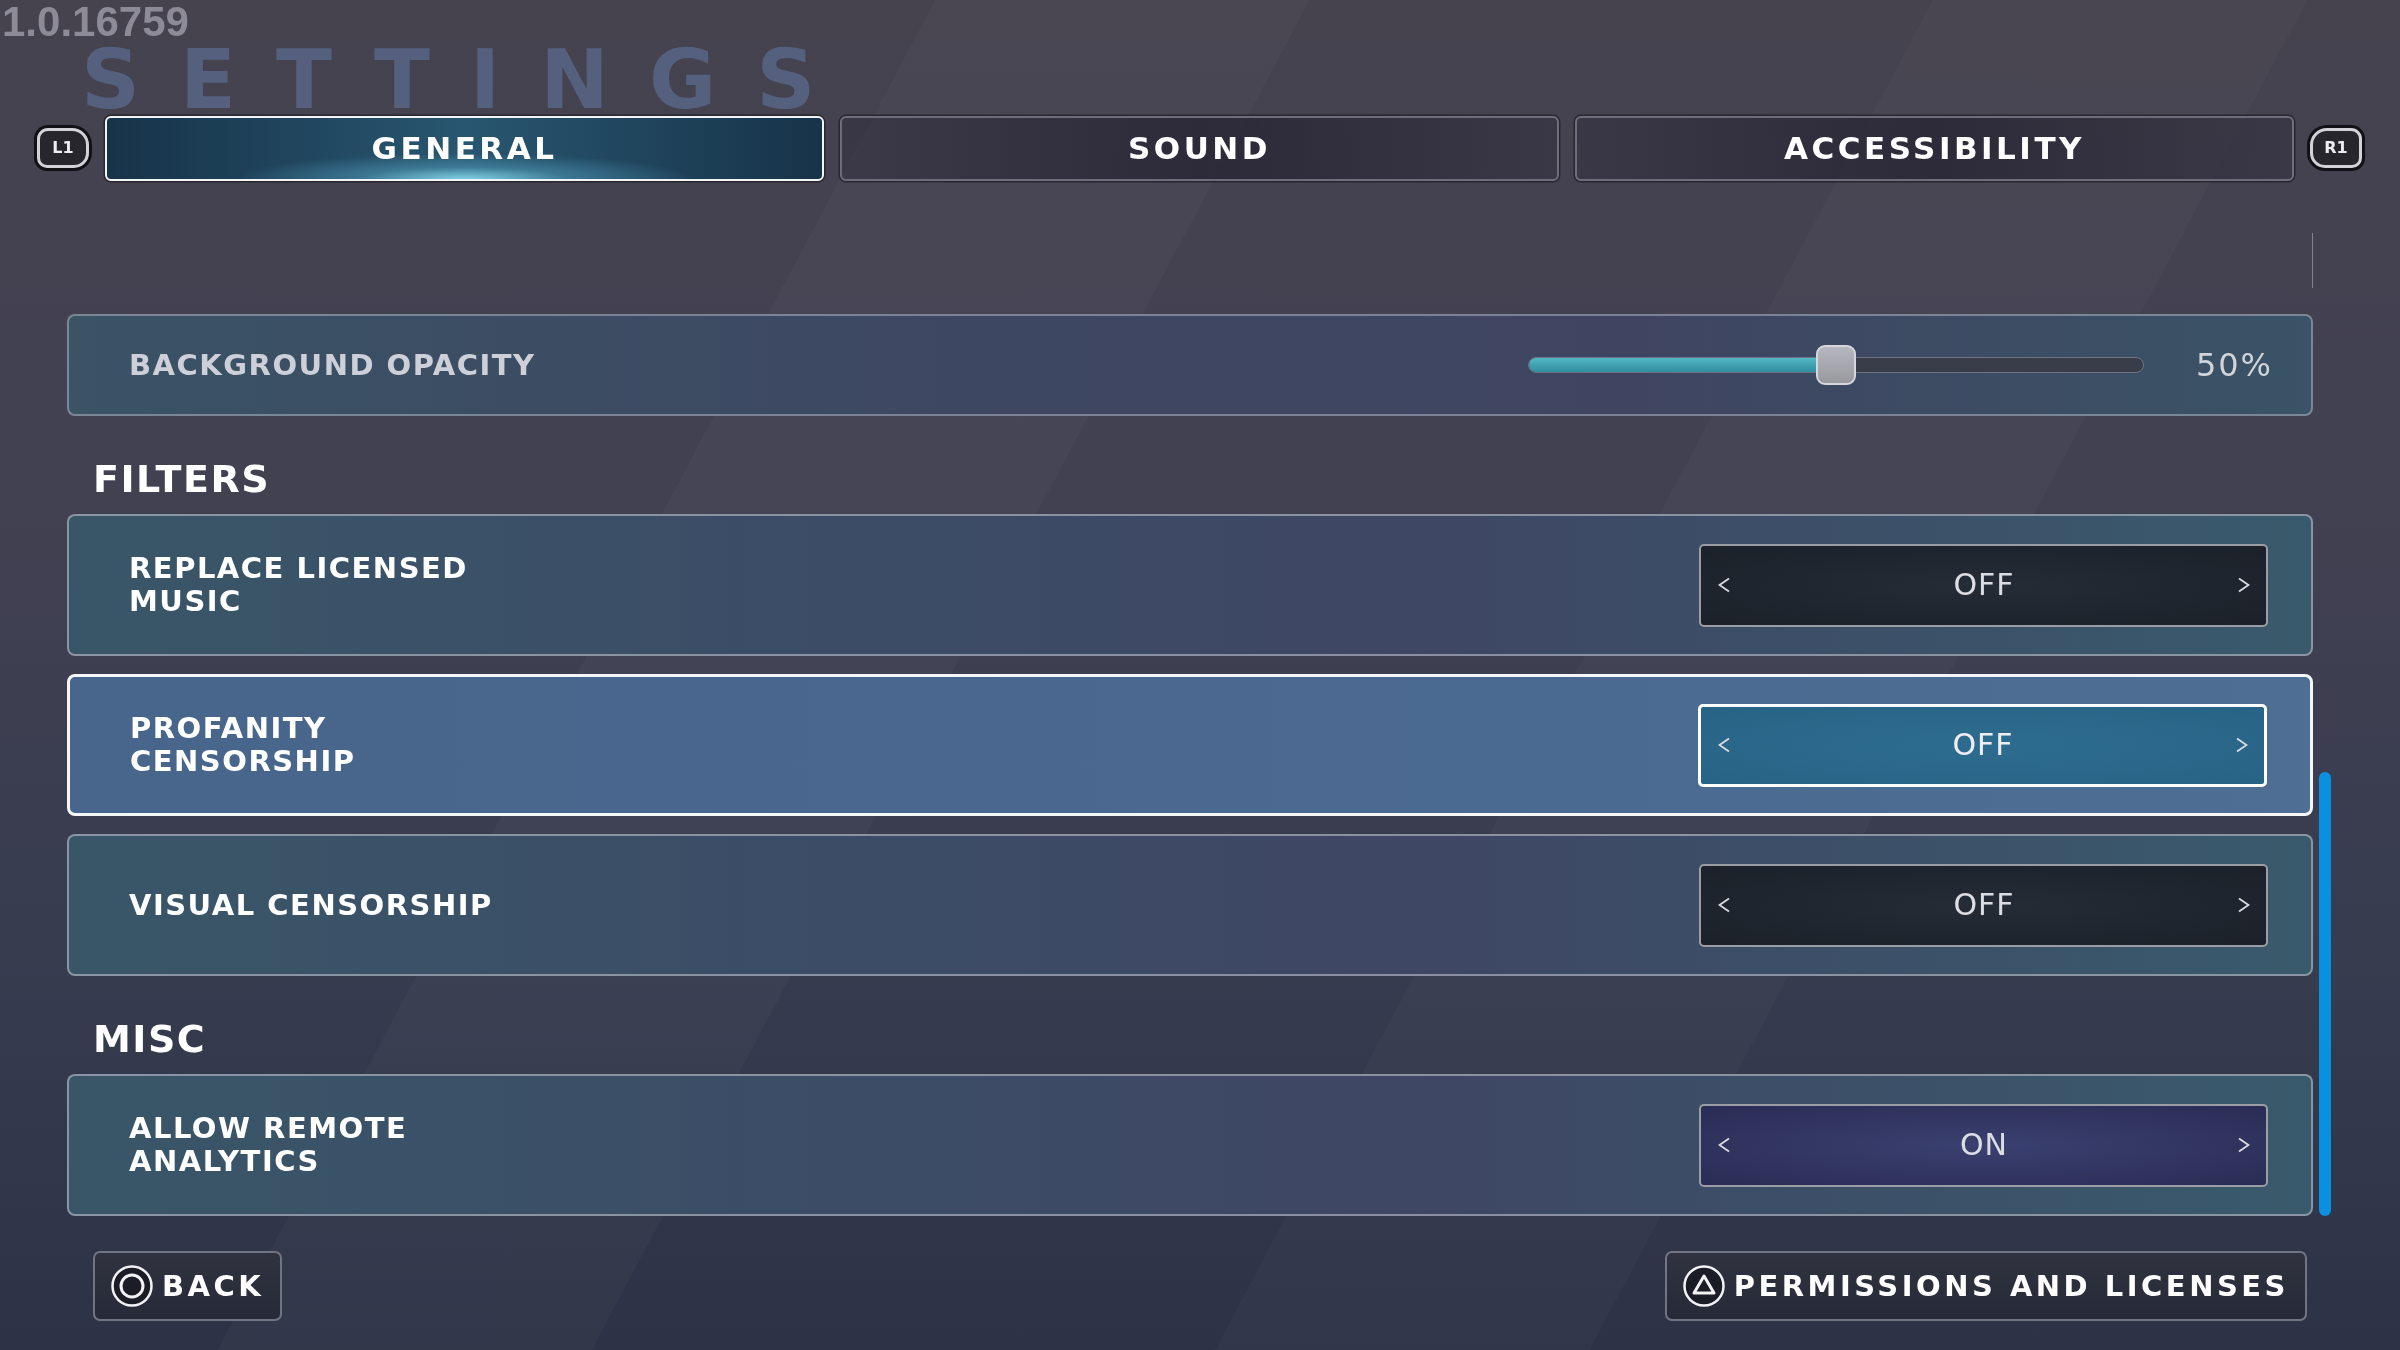 The image size is (2400, 1350). What do you see at coordinates (1835, 365) in the screenshot?
I see `slider-thumb` at bounding box center [1835, 365].